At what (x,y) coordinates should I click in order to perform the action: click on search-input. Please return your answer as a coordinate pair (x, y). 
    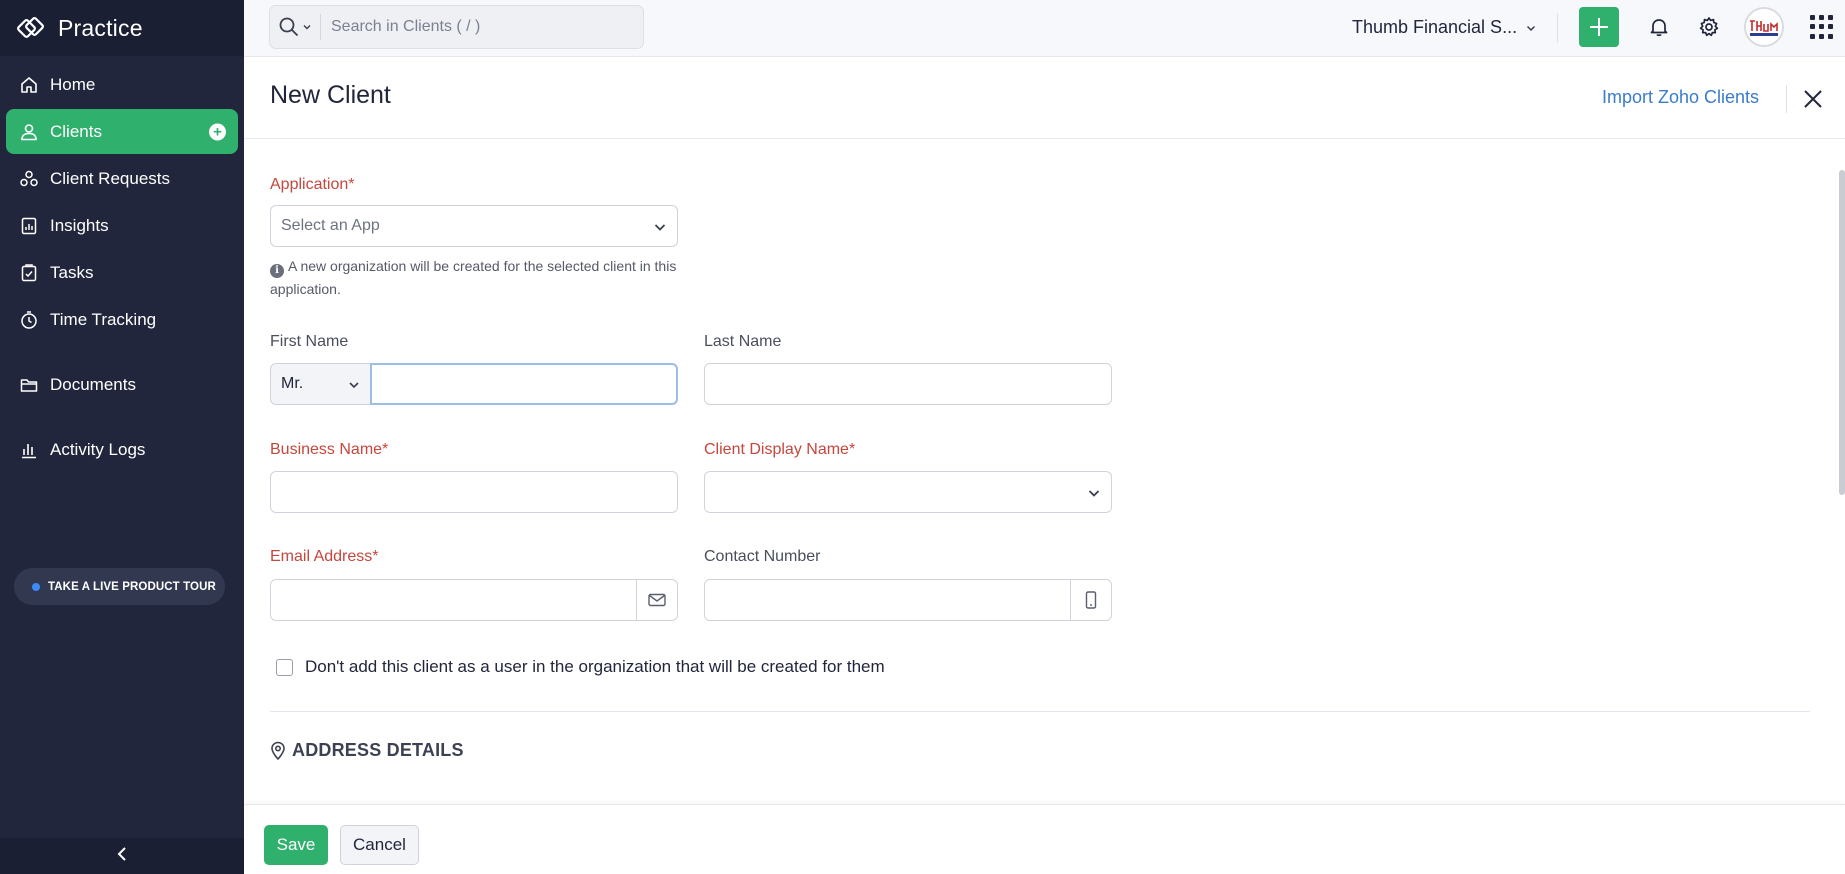
    Looking at the image, I should click on (471, 27).